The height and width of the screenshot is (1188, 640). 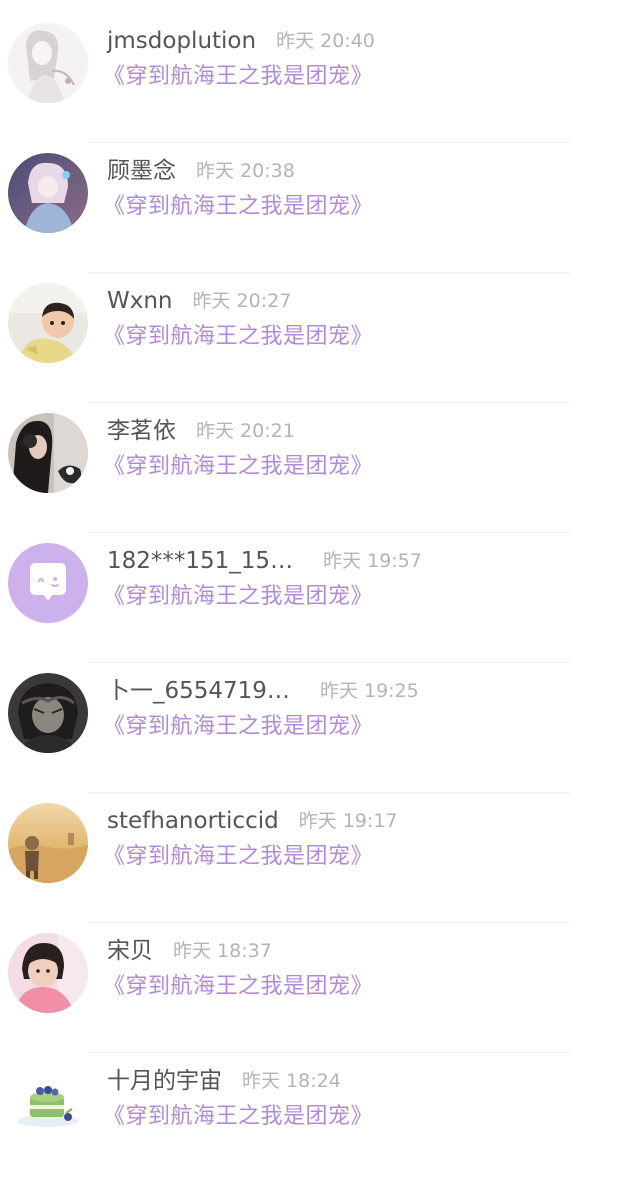 I want to click on username: 宋贝, so click(x=130, y=951).